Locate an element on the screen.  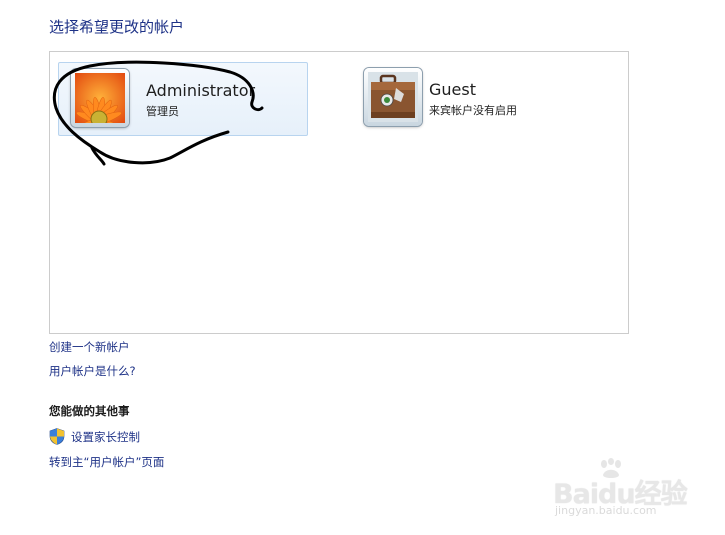
flower-avatar-icon is located at coordinates (100, 98).